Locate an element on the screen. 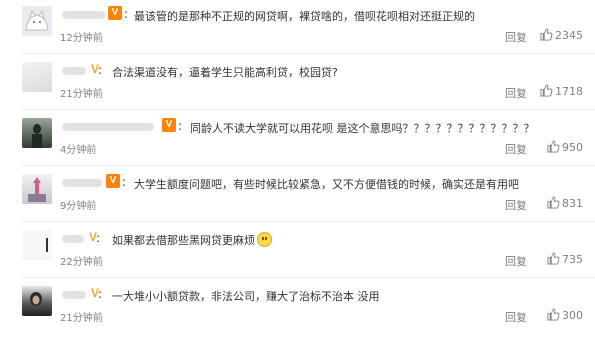 The image size is (595, 337). comment-text: 合法渠道没有，逼着学生只能高利贷，校园贷? is located at coordinates (225, 72).